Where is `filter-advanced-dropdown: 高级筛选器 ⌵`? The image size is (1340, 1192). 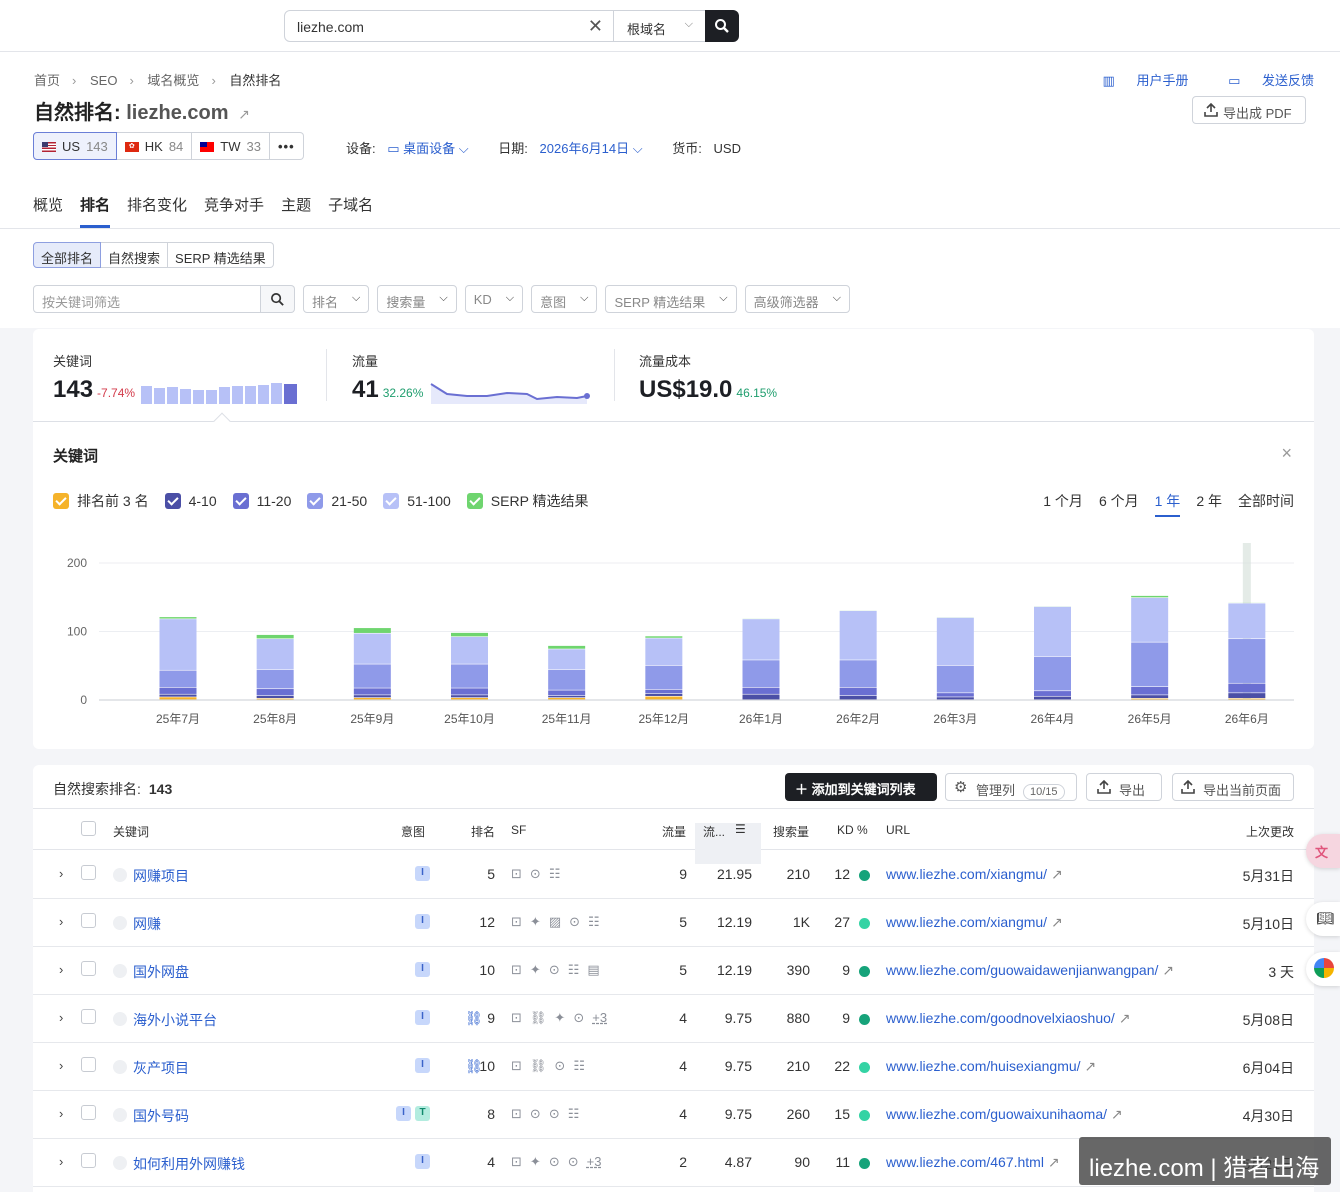
filter-advanced-dropdown: 高级筛选器 ⌵ is located at coordinates (797, 299).